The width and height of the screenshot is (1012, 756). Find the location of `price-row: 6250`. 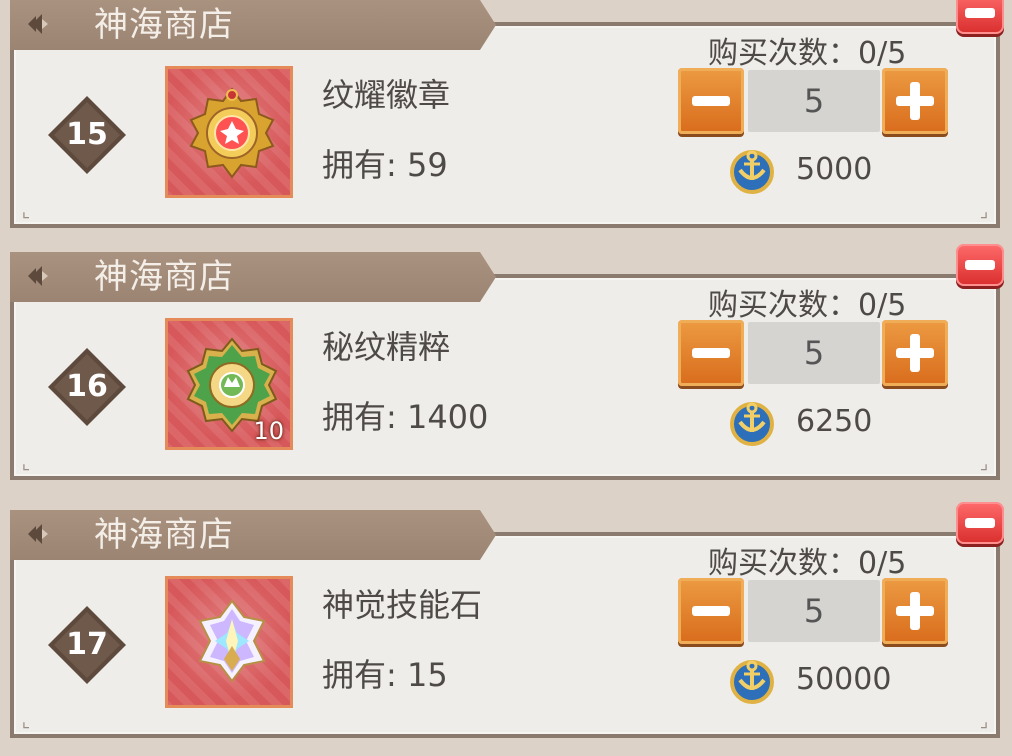

price-row: 6250 is located at coordinates (843, 422).